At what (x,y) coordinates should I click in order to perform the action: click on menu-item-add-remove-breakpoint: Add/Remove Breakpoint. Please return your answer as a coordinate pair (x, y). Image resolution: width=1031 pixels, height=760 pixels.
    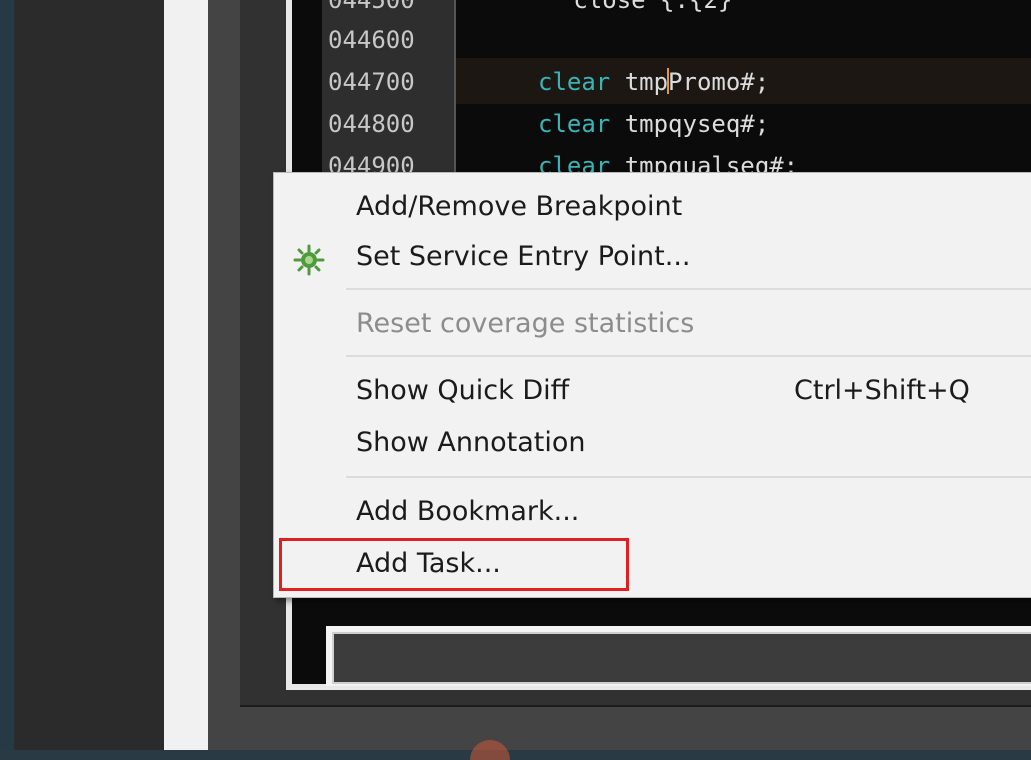
    Looking at the image, I should click on (519, 206).